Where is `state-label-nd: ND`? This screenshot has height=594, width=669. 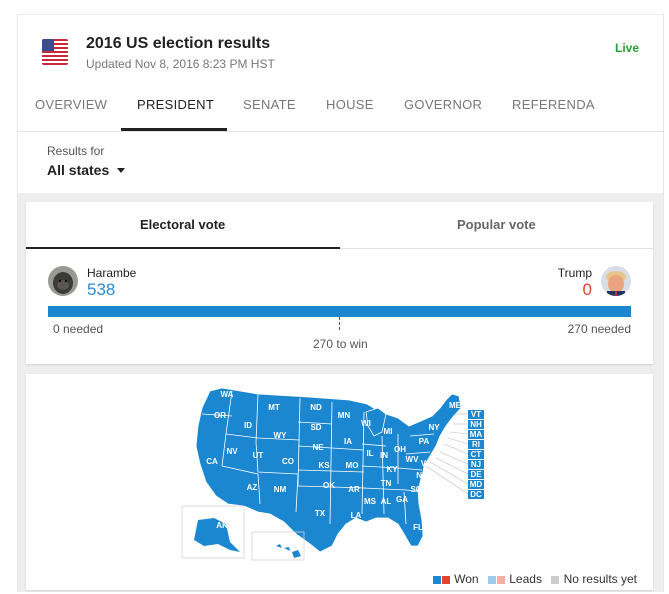
state-label-nd: ND is located at coordinates (316, 407).